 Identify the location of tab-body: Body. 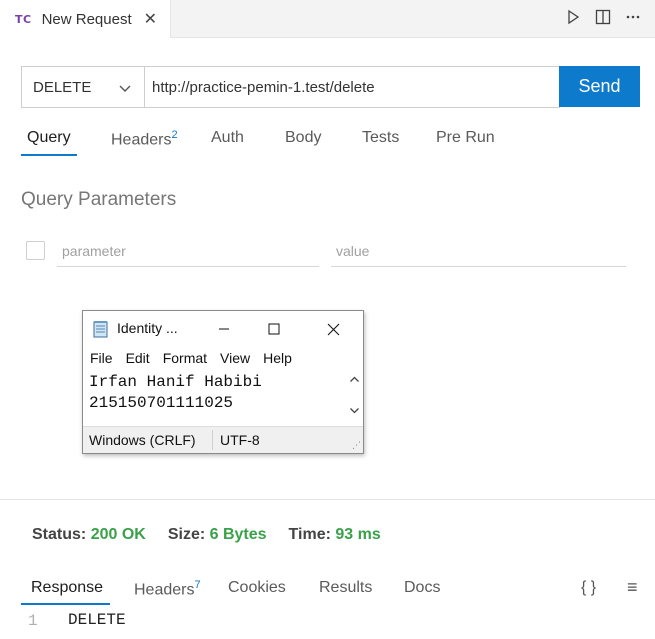
(303, 138).